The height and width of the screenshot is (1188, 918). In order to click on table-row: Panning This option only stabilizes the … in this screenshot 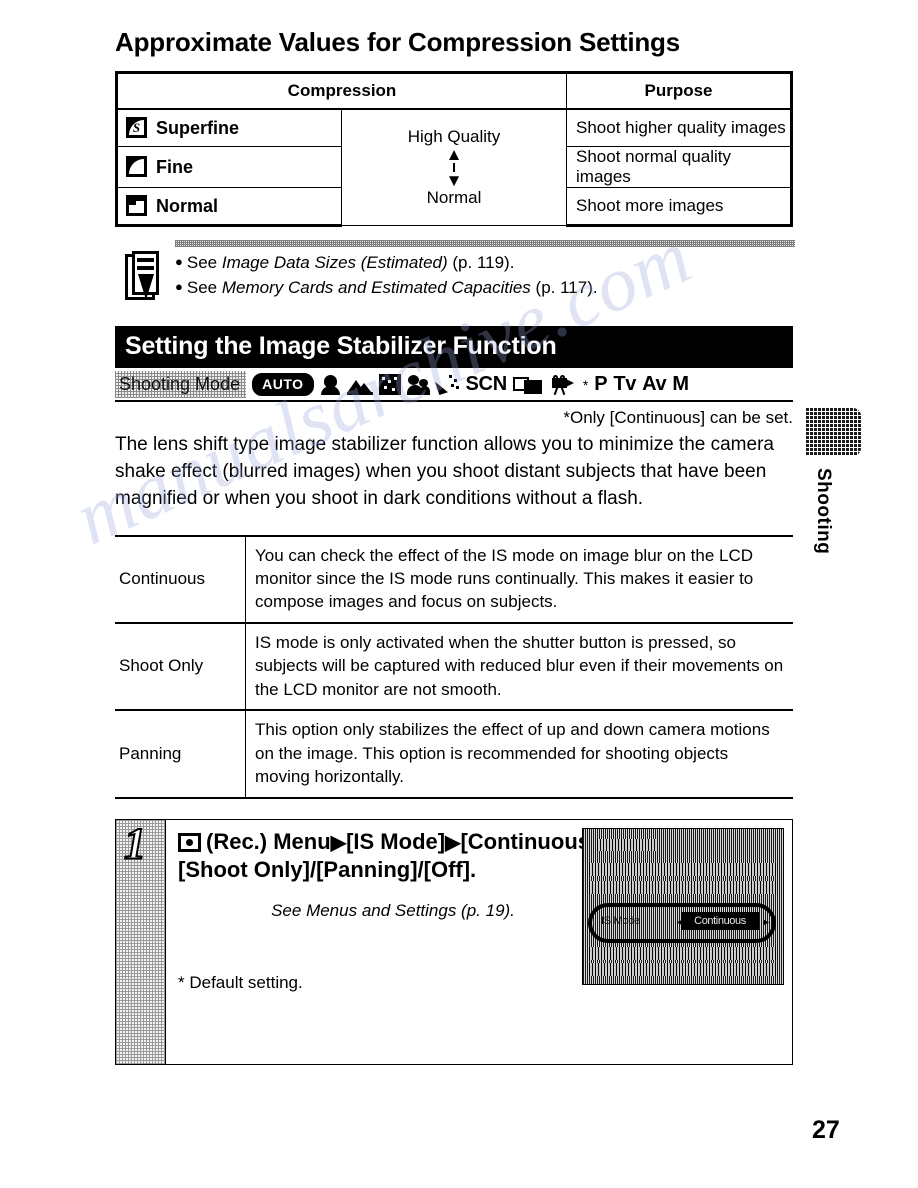, I will do `click(454, 754)`.